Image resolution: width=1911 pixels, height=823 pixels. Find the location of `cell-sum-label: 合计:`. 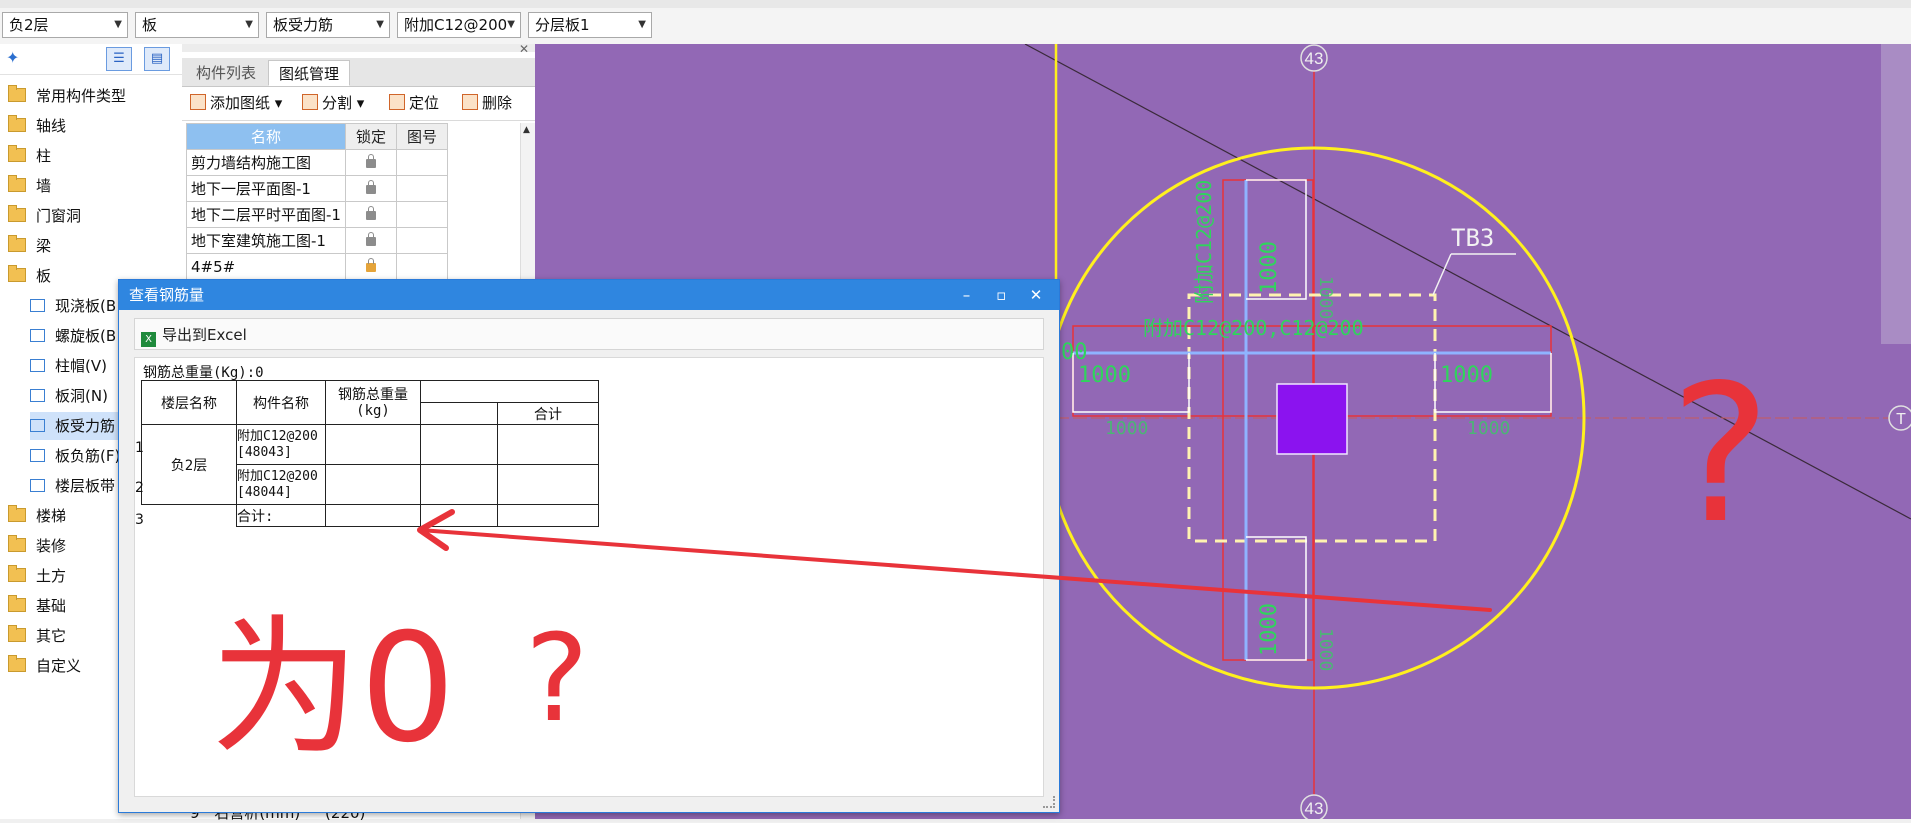

cell-sum-label: 合计: is located at coordinates (281, 515).